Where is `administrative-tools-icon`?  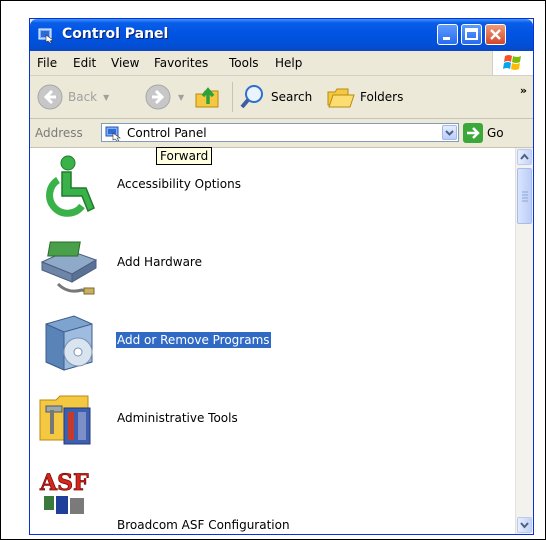
administrative-tools-icon is located at coordinates (65, 420).